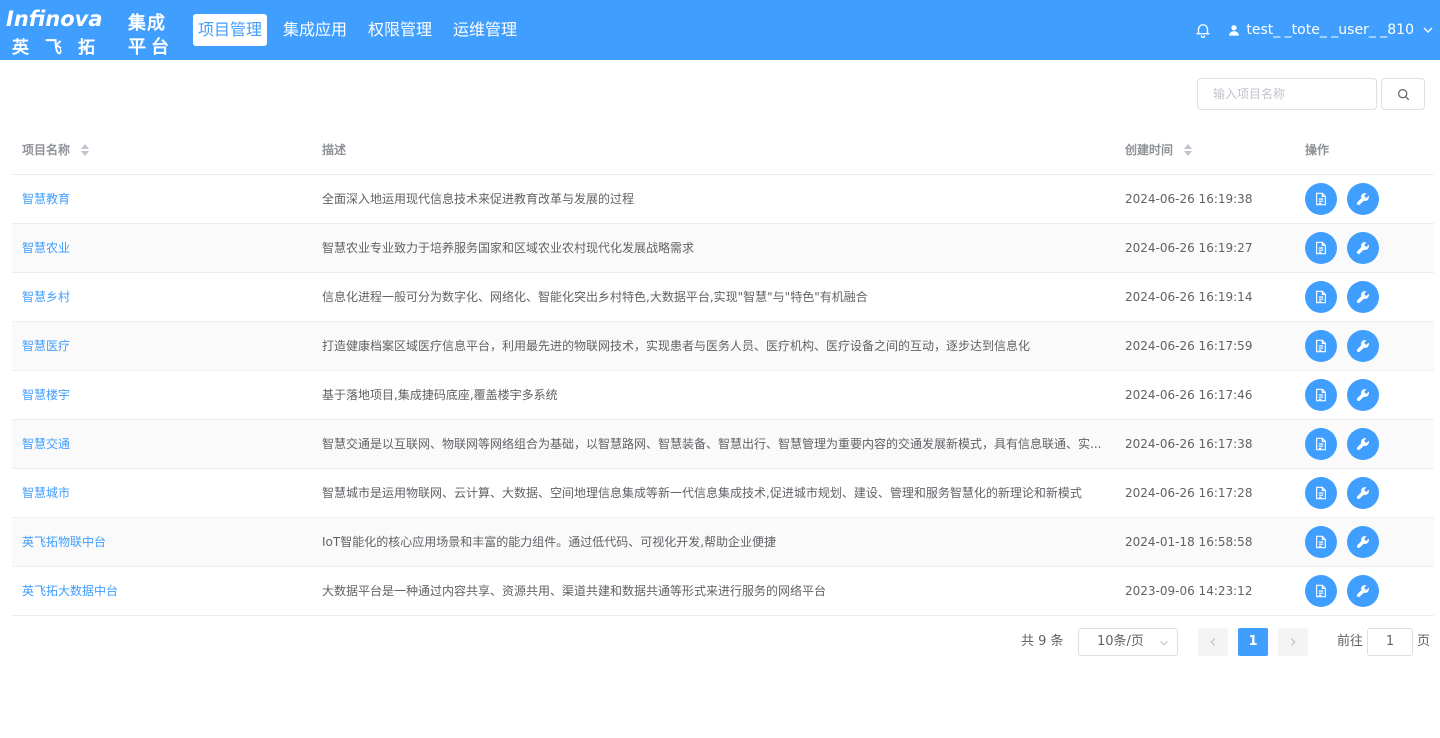 The width and height of the screenshot is (1440, 738). Describe the element at coordinates (1253, 642) in the screenshot. I see `page-number-current: 1` at that location.